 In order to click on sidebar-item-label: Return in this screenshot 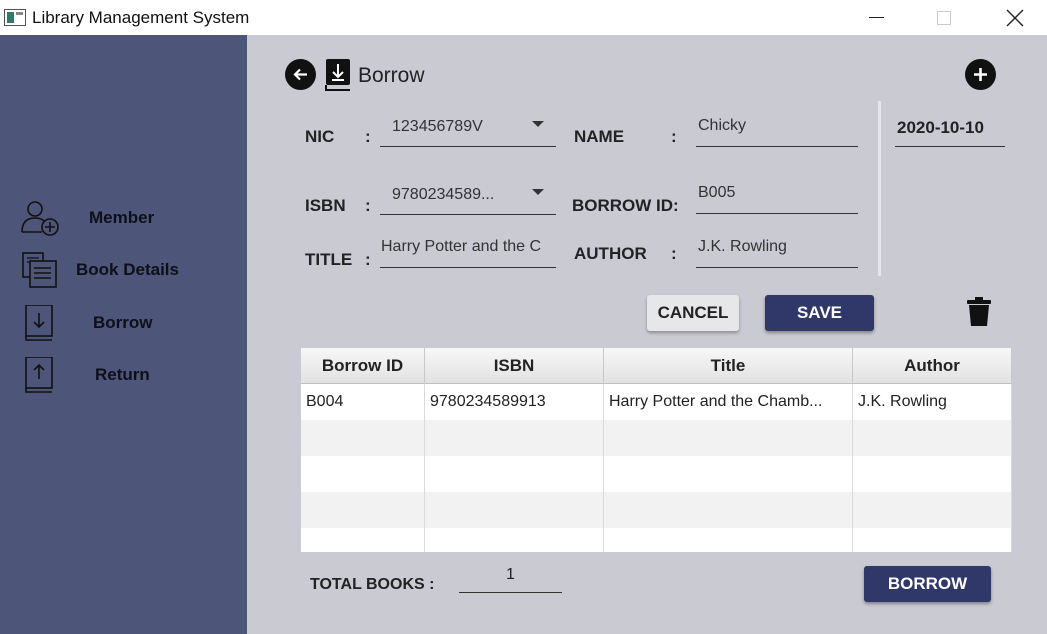, I will do `click(122, 374)`.